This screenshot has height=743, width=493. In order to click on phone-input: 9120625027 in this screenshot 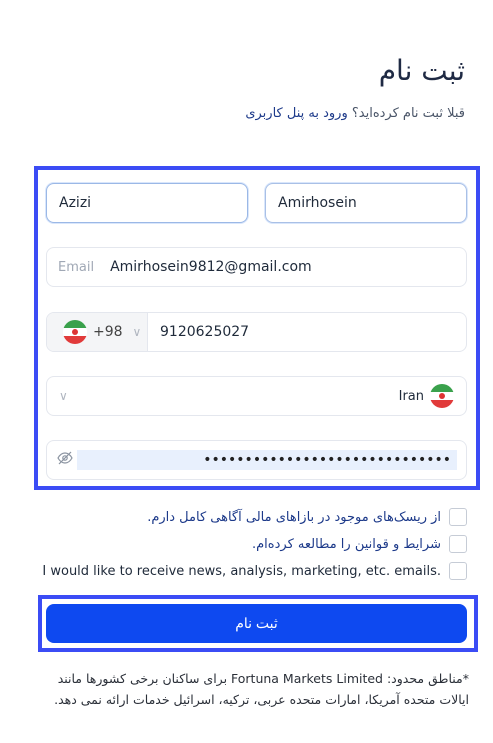, I will do `click(198, 332)`.